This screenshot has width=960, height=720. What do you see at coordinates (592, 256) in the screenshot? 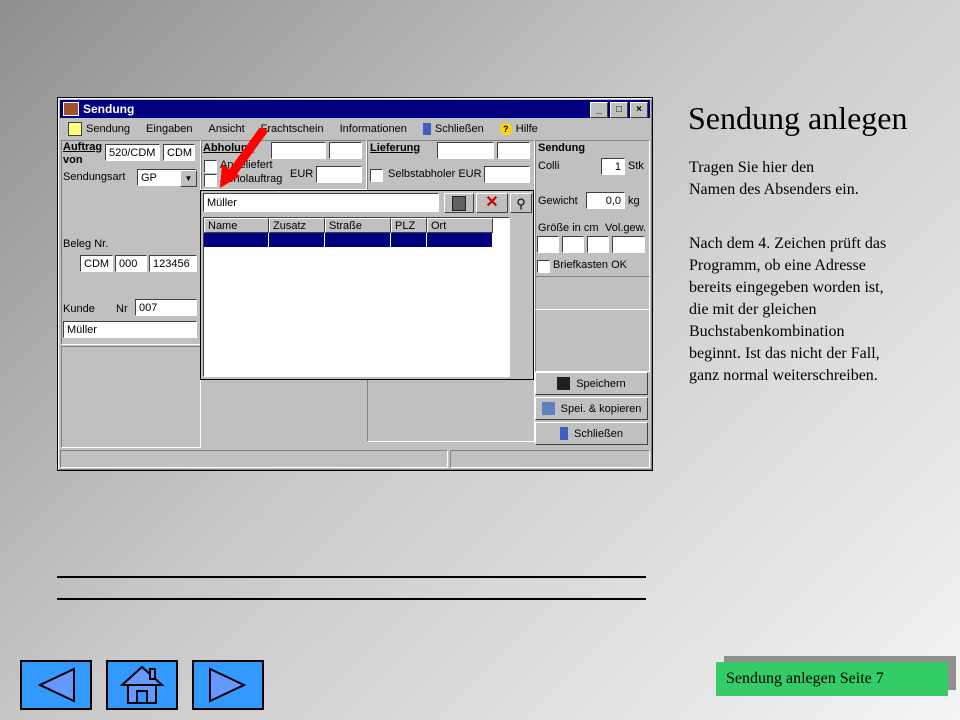
I see `sendung-panel` at bounding box center [592, 256].